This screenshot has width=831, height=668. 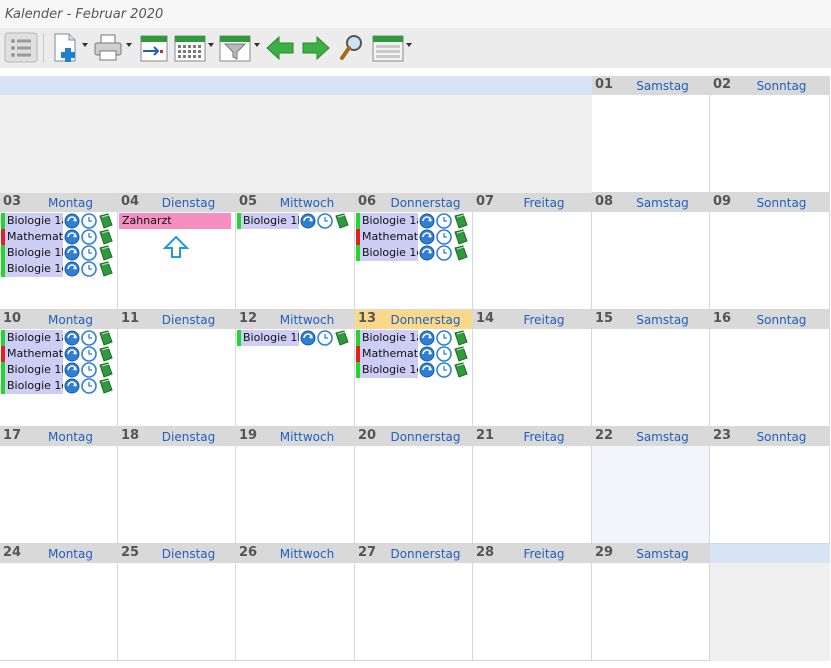 I want to click on day-header: 18 Dienstag, so click(x=176, y=436).